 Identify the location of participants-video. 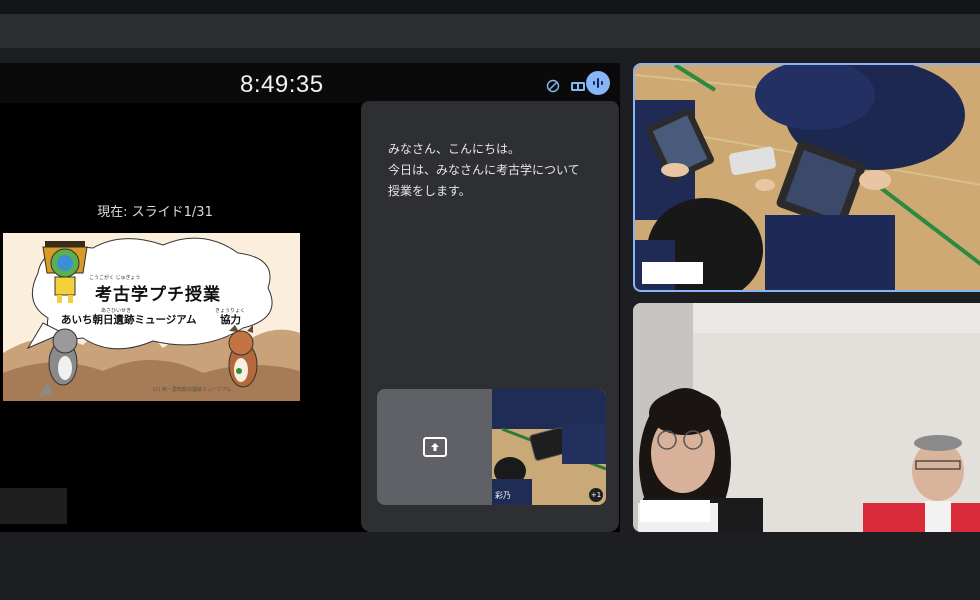
(806, 417).